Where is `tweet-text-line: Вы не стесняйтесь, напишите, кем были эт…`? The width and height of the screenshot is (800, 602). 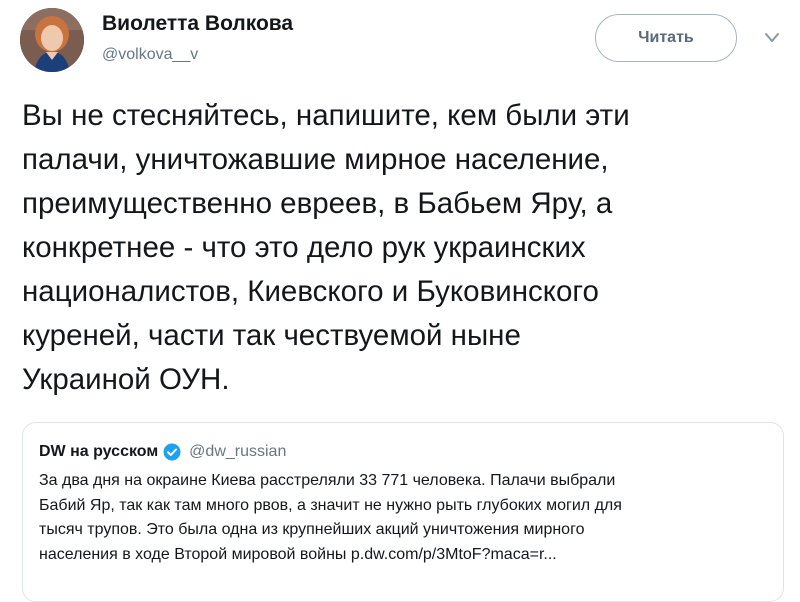
tweet-text-line: Вы не стесняйтесь, напишите, кем были эт… is located at coordinates (326, 115).